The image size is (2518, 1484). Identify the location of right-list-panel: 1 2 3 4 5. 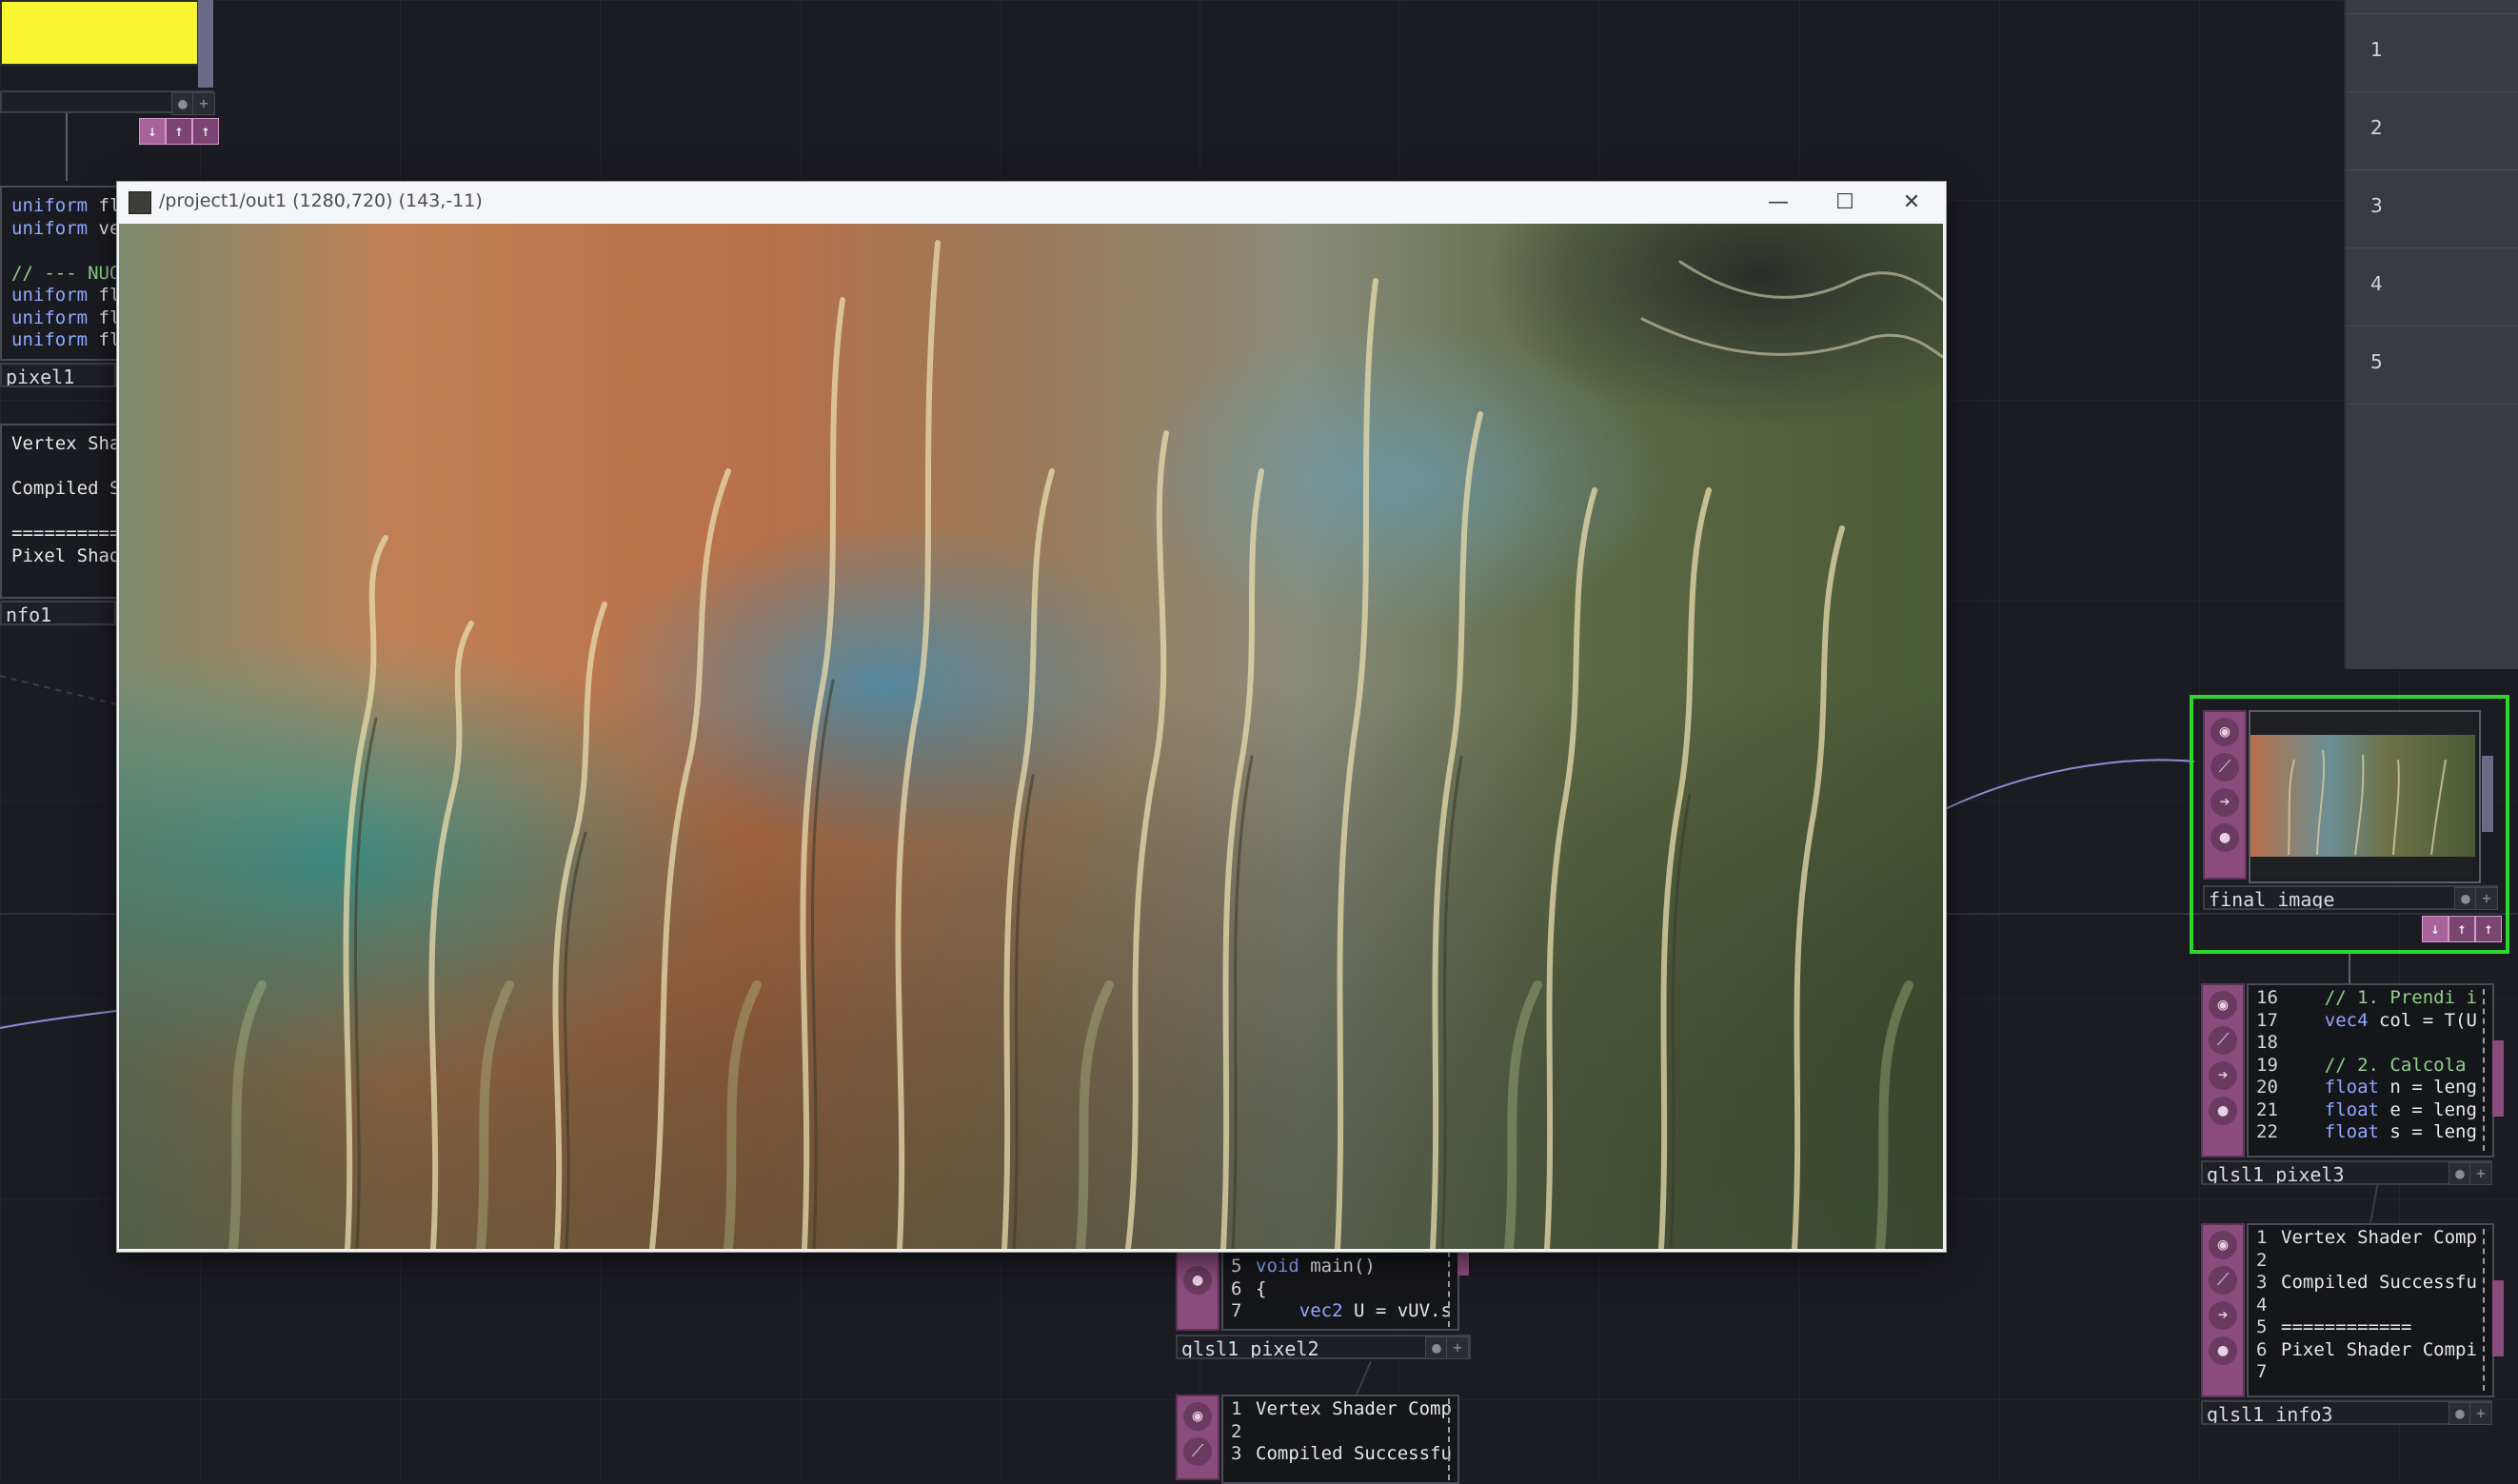
(2431, 334).